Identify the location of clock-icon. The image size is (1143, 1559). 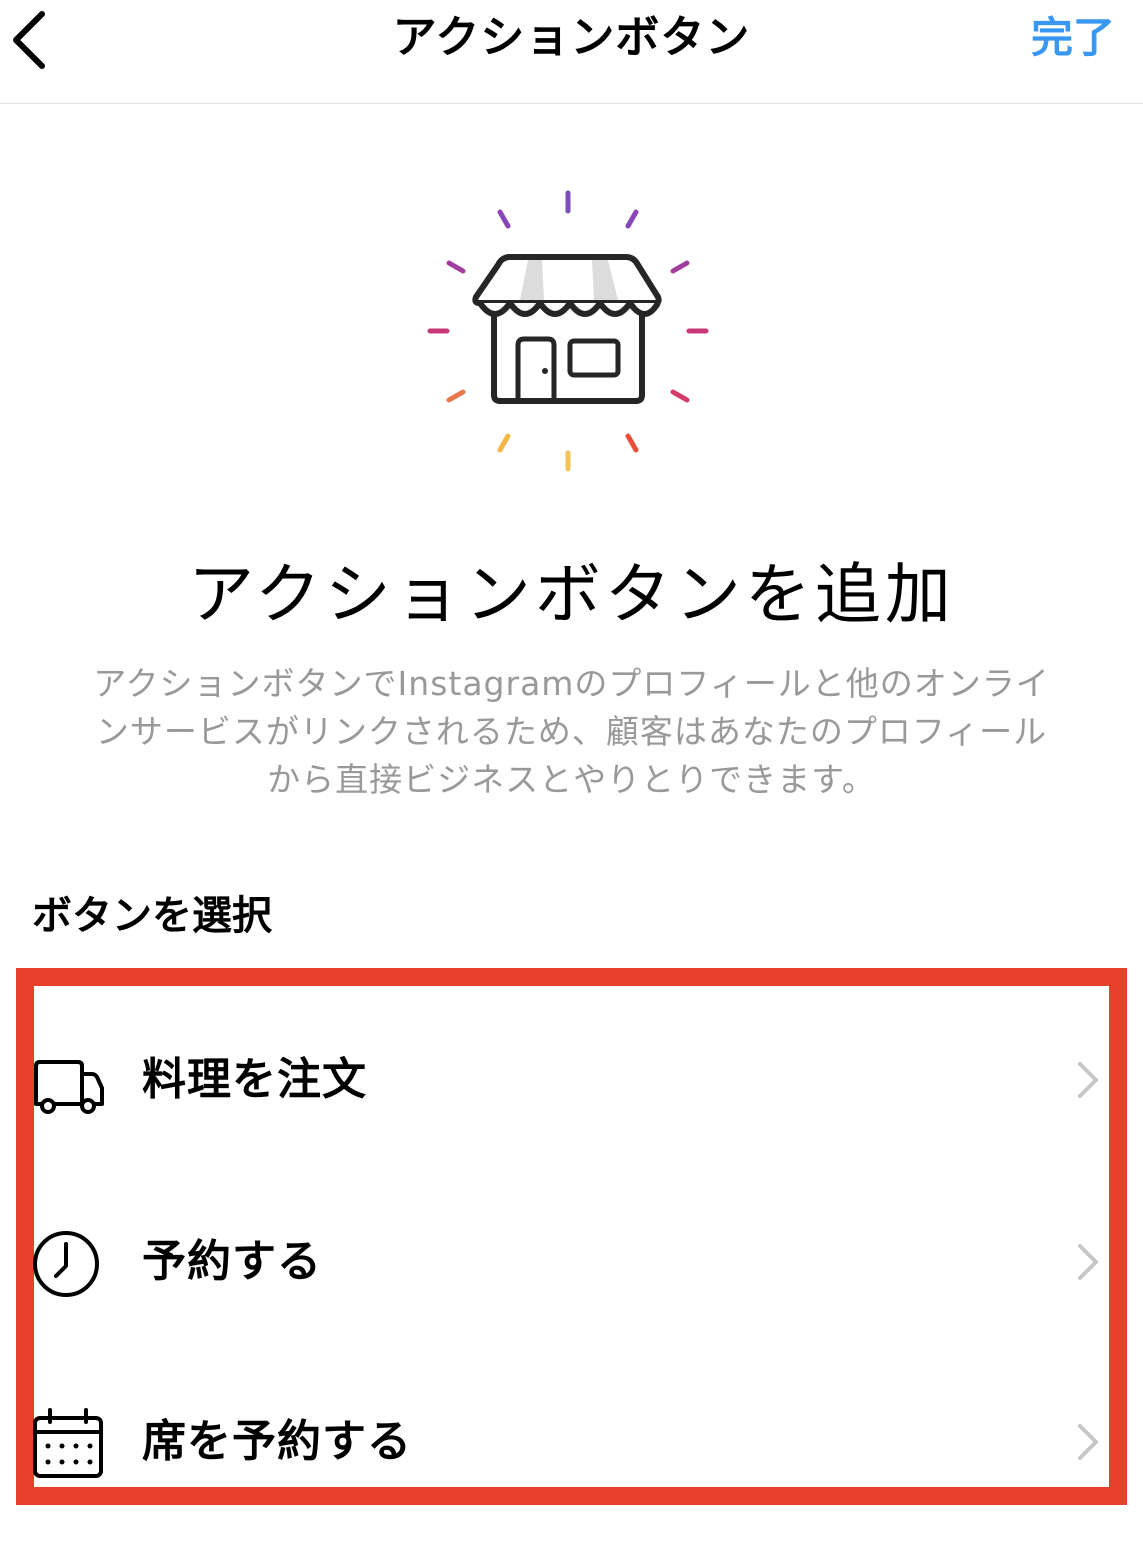
(68, 1262).